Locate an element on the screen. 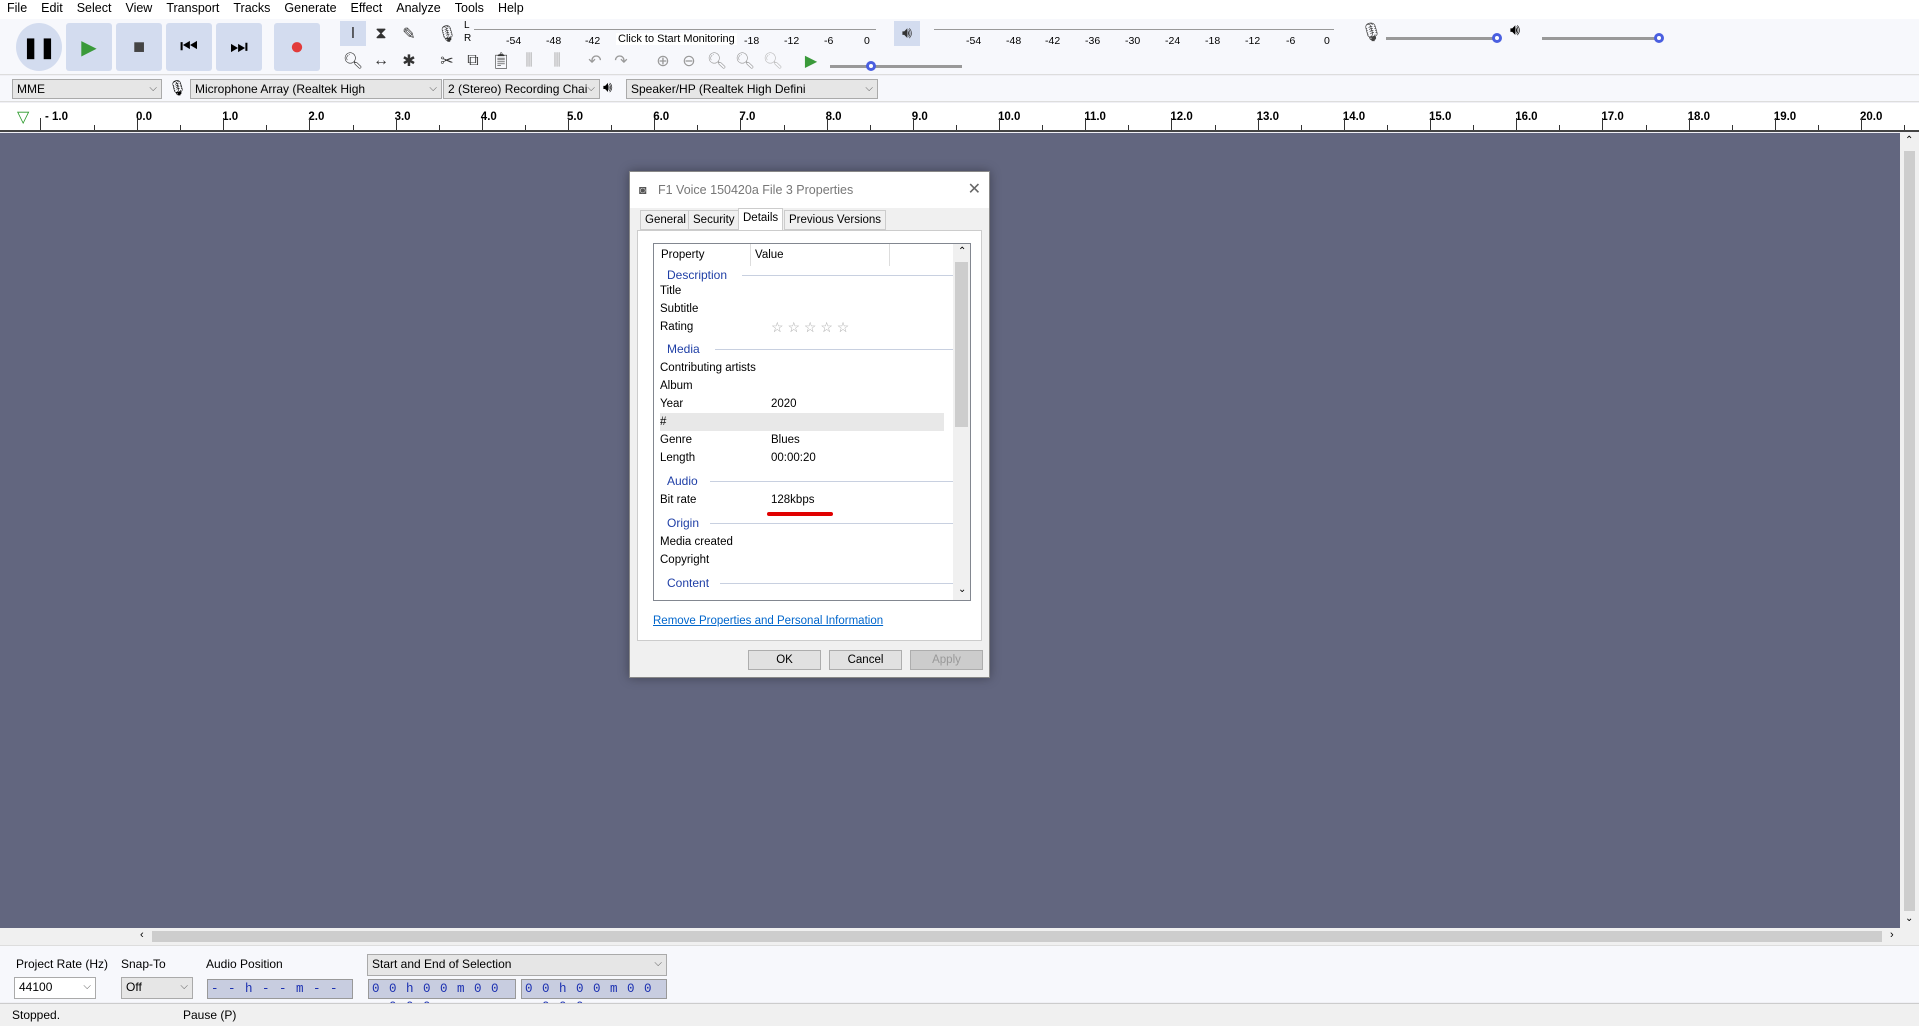 The width and height of the screenshot is (1919, 1026). paste-button: 📋︎ is located at coordinates (501, 60).